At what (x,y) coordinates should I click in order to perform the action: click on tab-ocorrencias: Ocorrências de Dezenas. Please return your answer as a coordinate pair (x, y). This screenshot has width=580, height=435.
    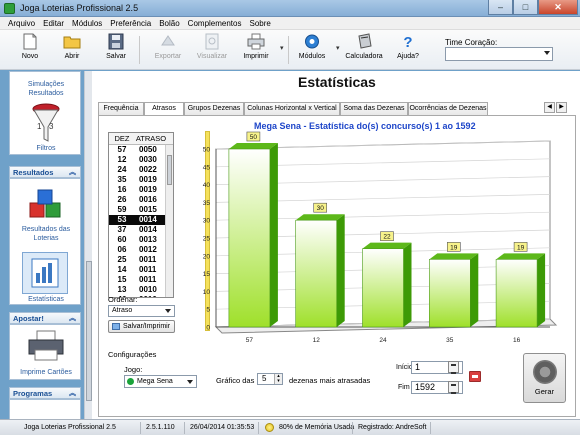
    Looking at the image, I should click on (448, 108).